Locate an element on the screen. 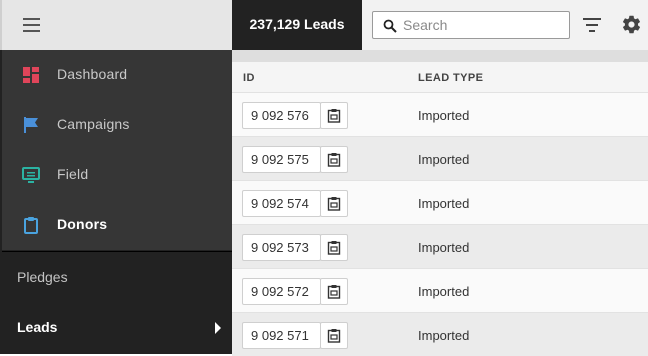  chevron-right-icon is located at coordinates (218, 328).